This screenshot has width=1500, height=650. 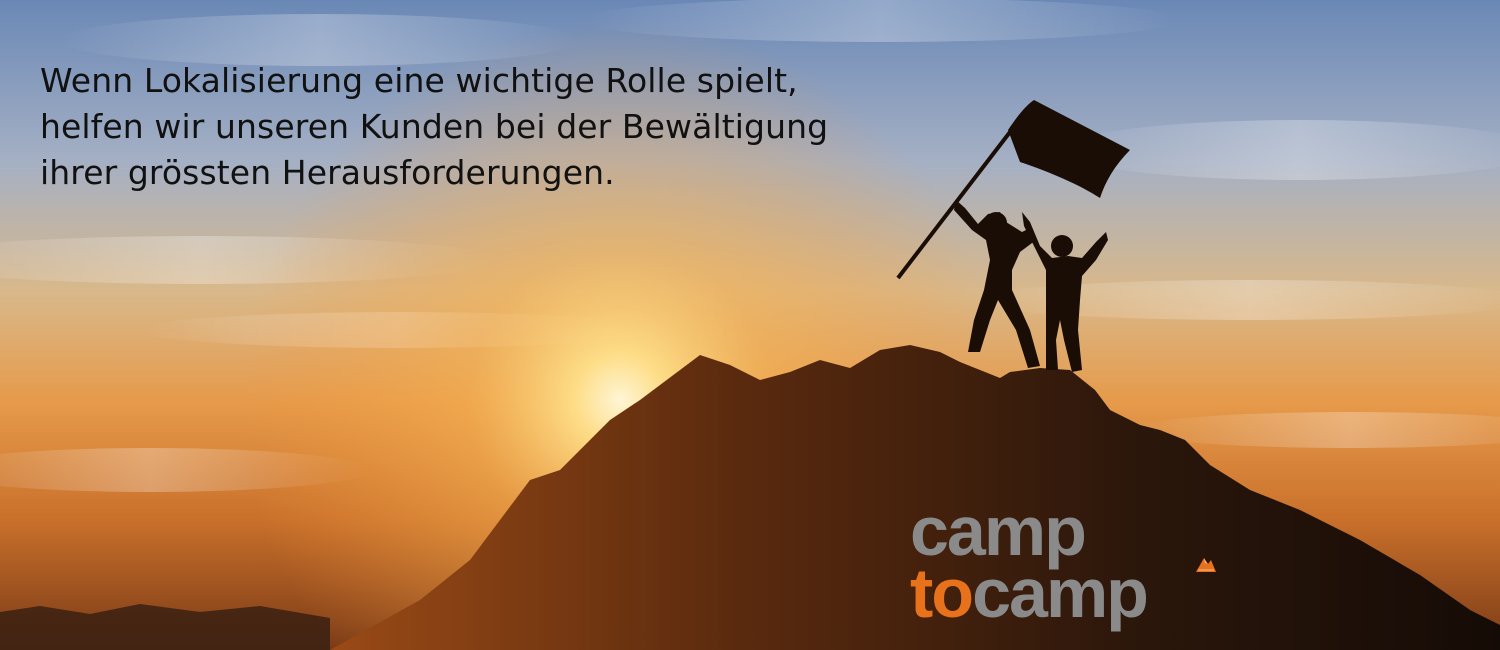 What do you see at coordinates (942, 593) in the screenshot?
I see `logo-word-to: to` at bounding box center [942, 593].